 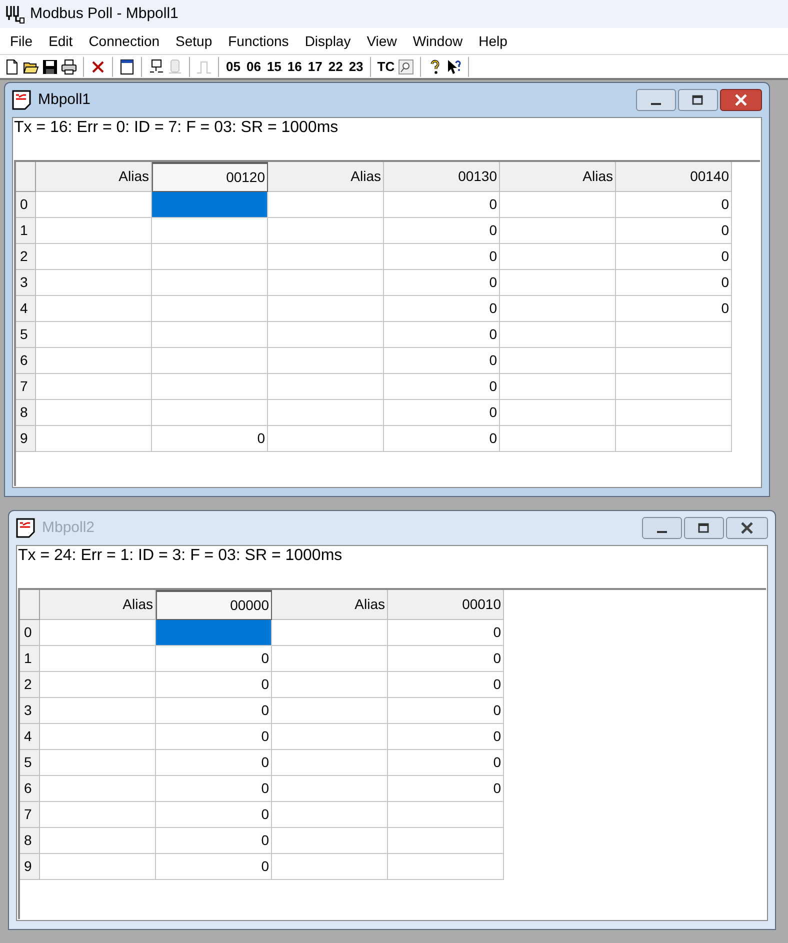 What do you see at coordinates (493, 41) in the screenshot?
I see `menu-item: Help` at bounding box center [493, 41].